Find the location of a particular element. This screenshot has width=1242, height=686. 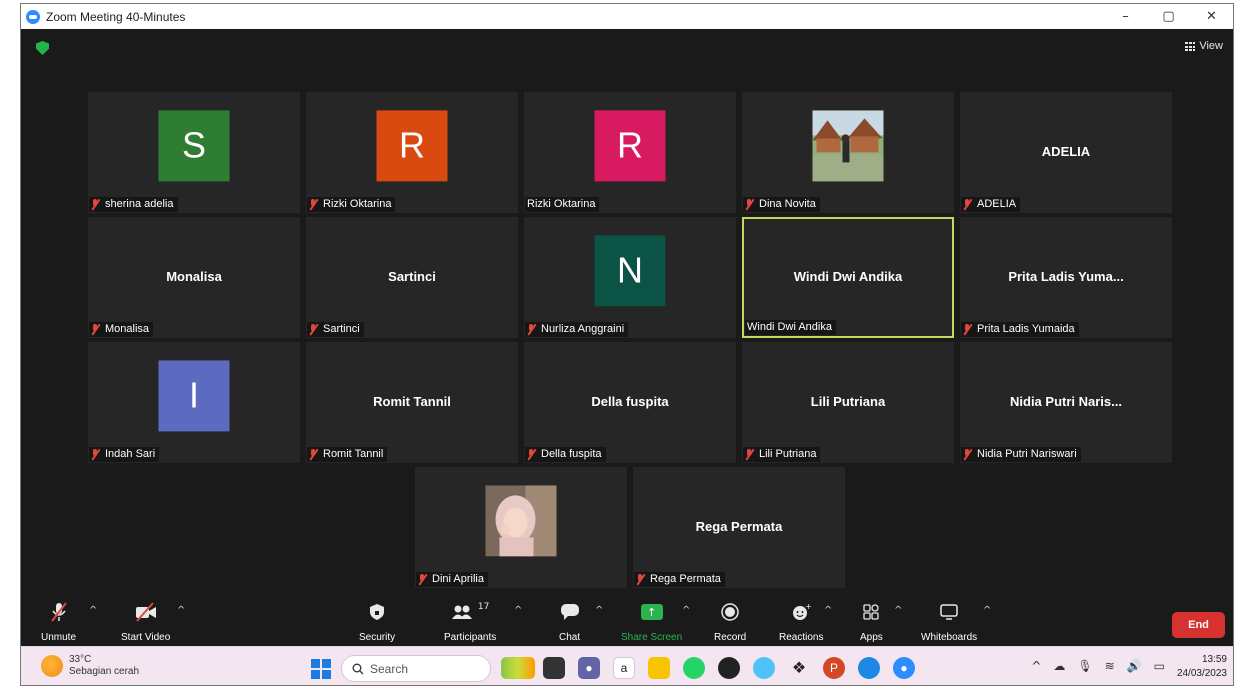

whiteboards-button: Whiteboards is located at coordinates (949, 621).